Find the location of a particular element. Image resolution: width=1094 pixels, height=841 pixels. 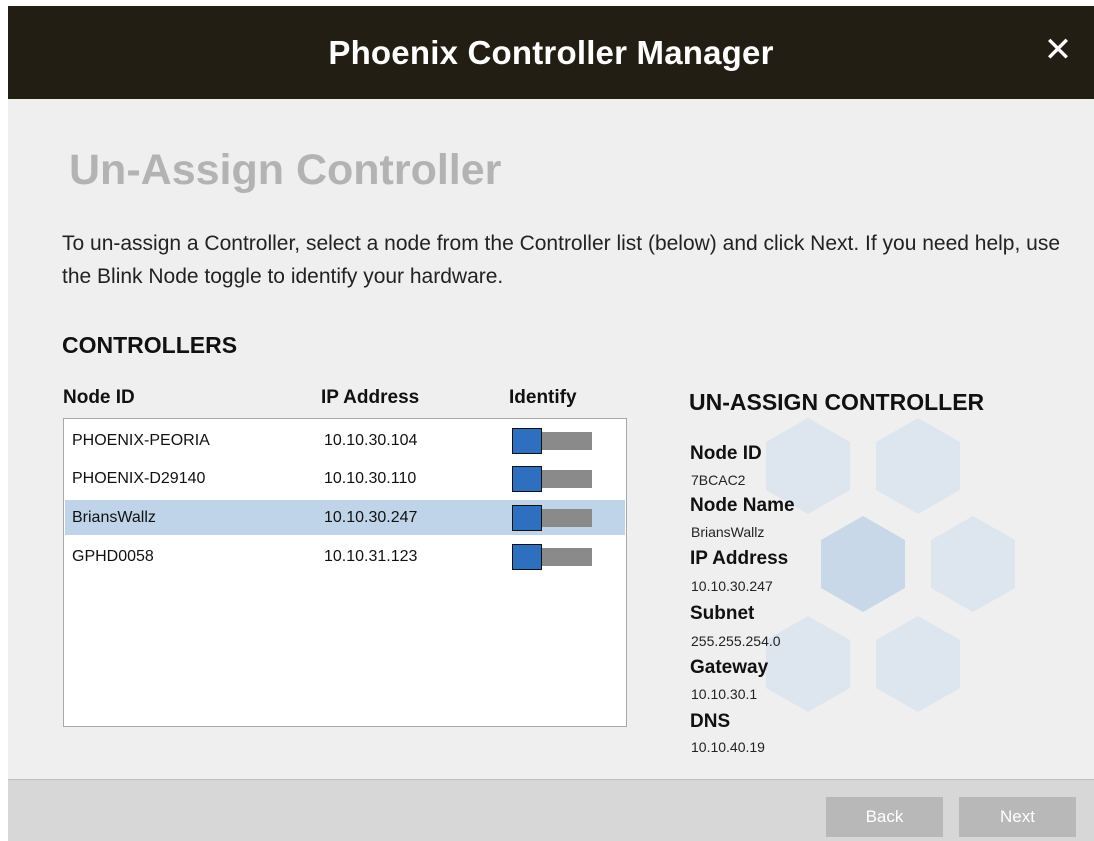

row-node-id: PHOENIX-D29140 is located at coordinates (139, 478).